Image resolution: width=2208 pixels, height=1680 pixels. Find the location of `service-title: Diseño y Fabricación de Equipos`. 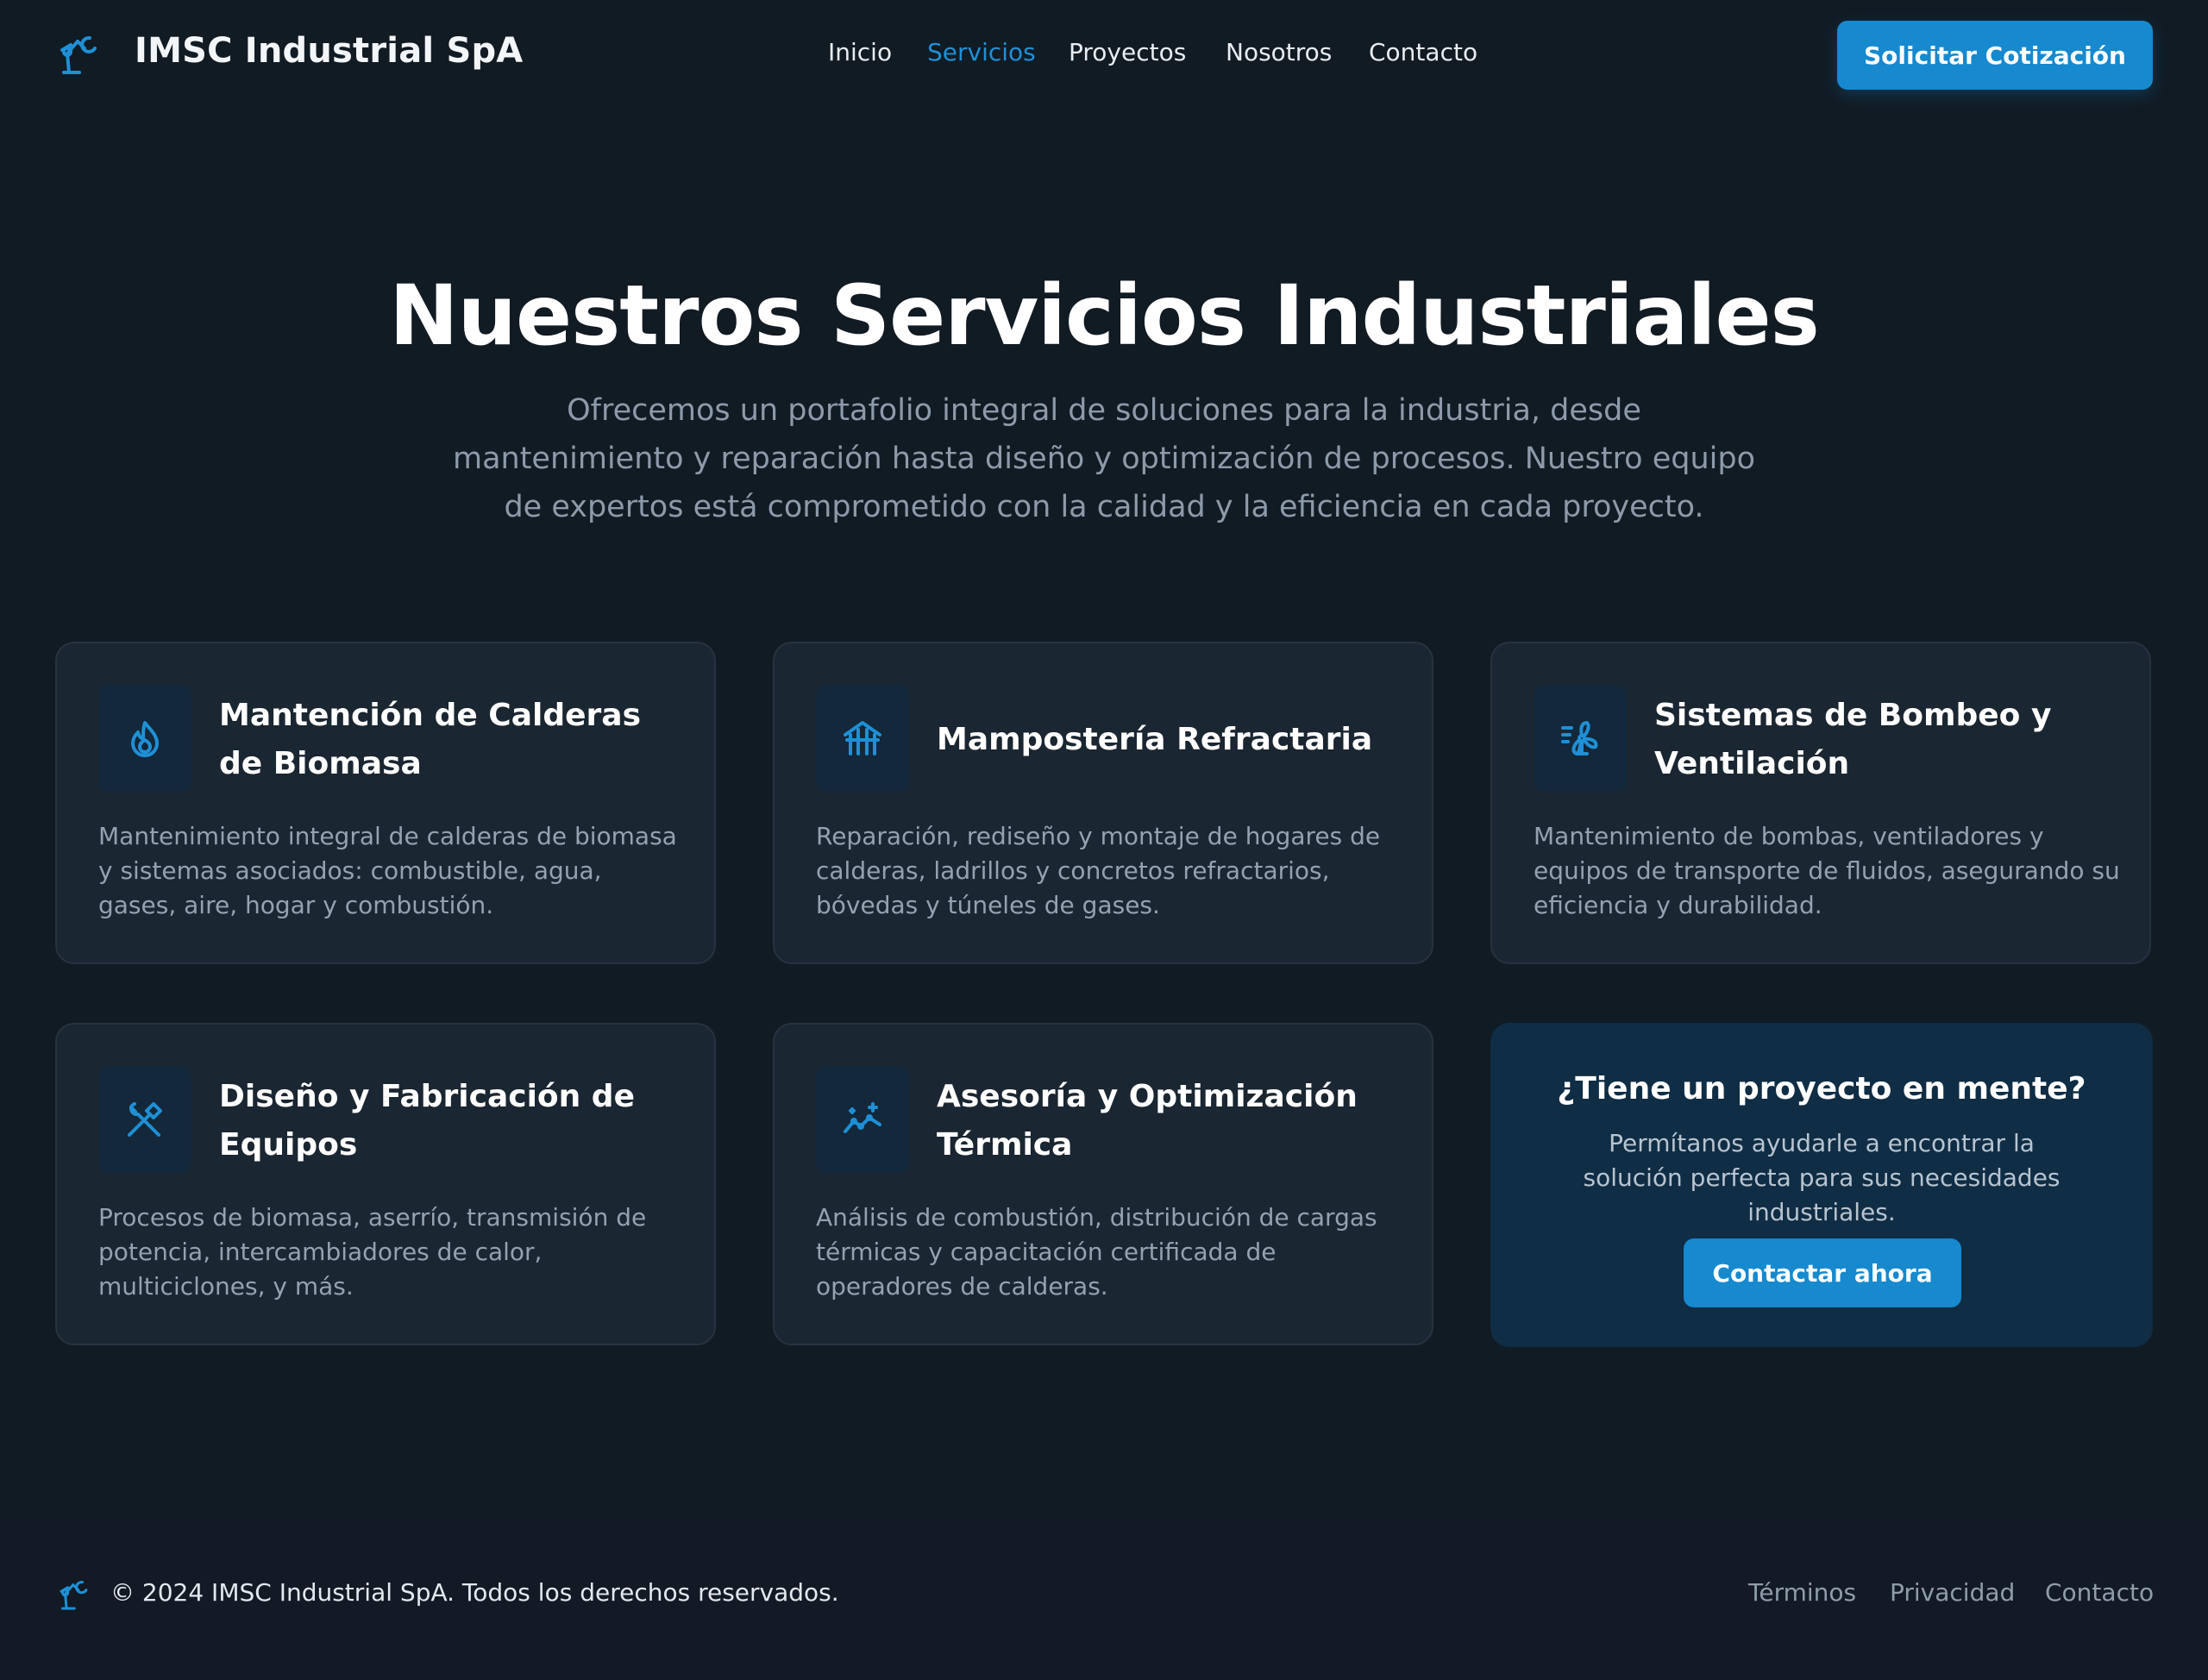

service-title: Diseño y Fabricación de Equipos is located at coordinates (427, 1121).